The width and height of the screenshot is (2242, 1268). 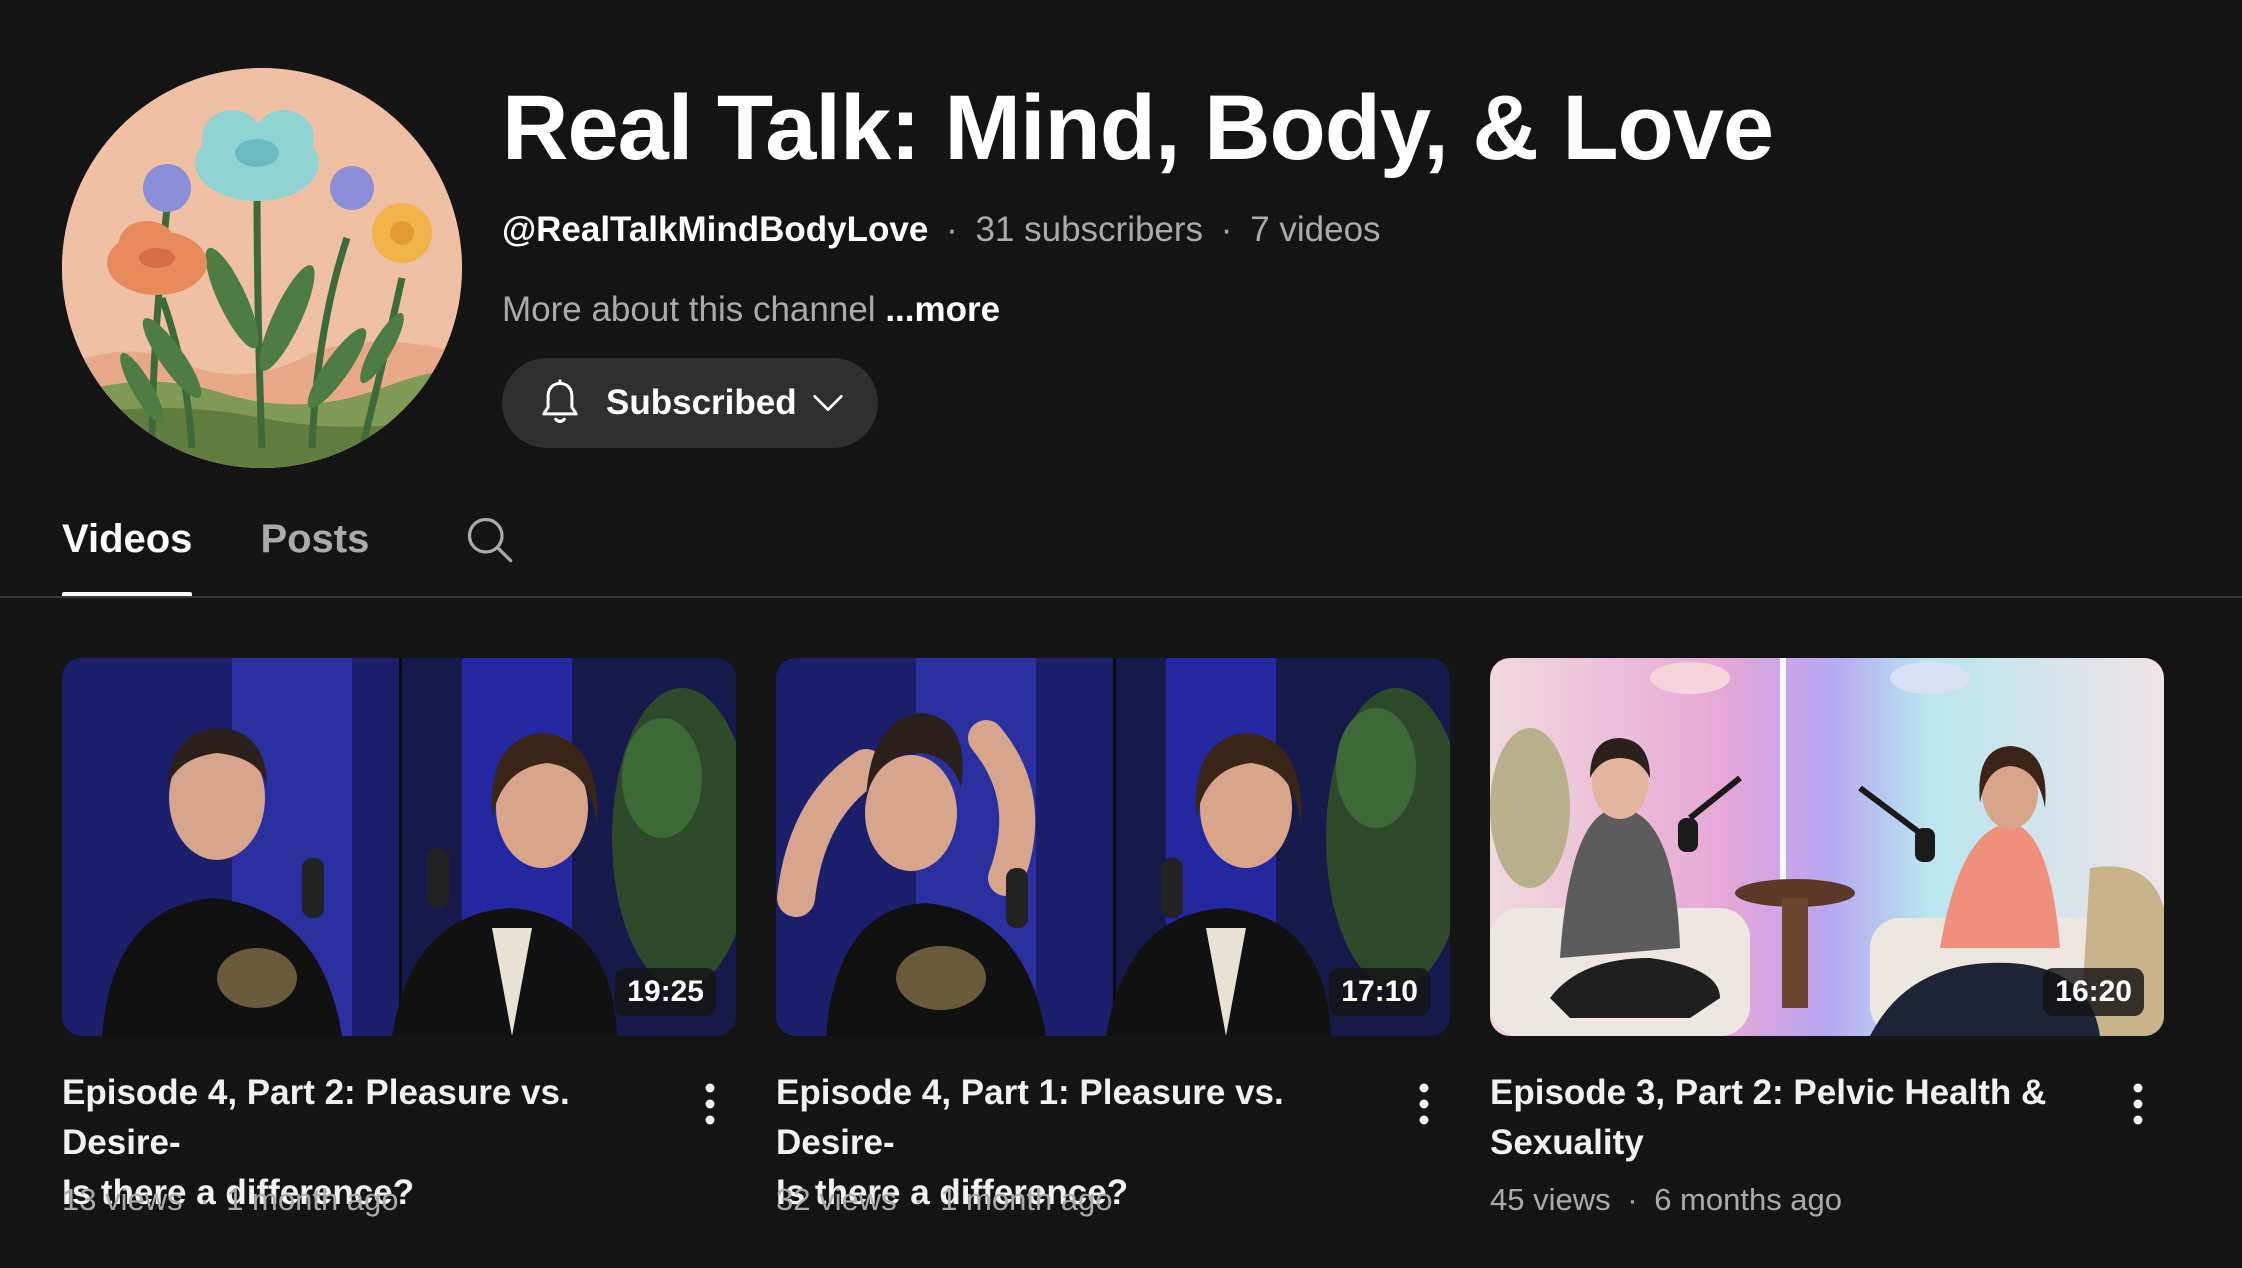 I want to click on about-text: More about this channel, so click(x=689, y=309).